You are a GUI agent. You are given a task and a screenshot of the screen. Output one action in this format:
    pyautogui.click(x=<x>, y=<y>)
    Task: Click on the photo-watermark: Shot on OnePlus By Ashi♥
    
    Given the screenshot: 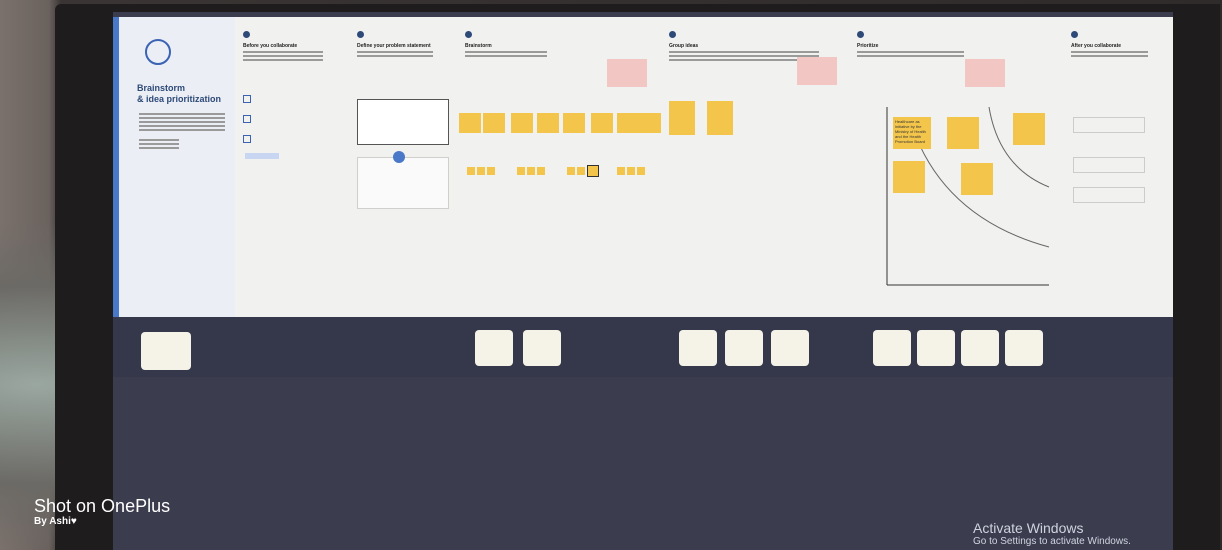 What is the action you would take?
    pyautogui.click(x=102, y=511)
    